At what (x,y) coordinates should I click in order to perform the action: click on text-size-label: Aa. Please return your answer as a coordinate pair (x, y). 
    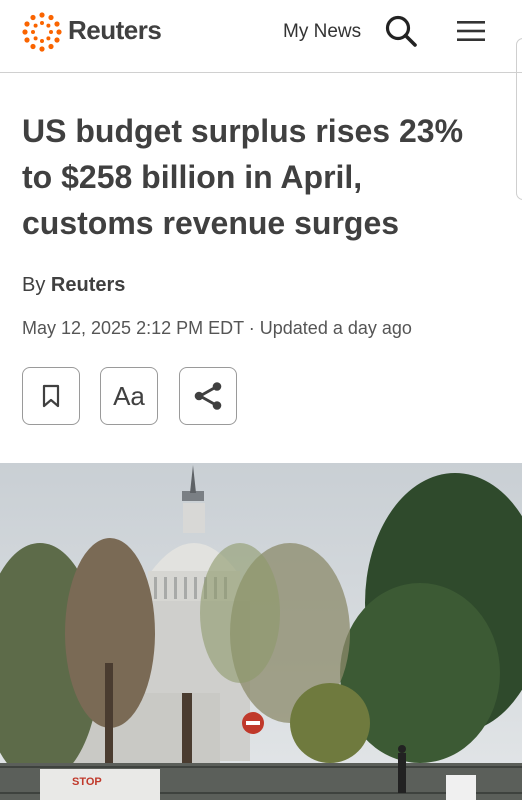
    Looking at the image, I should click on (129, 395).